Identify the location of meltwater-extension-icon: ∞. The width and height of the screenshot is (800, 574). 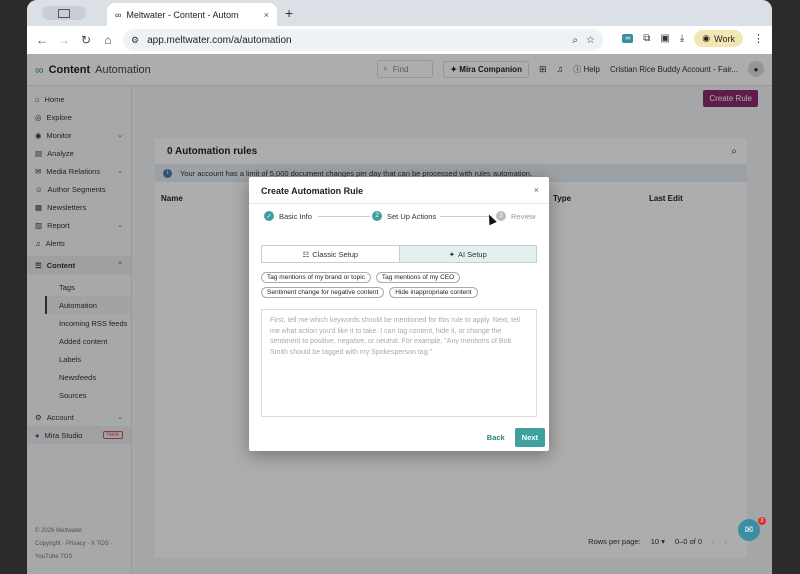
(628, 38).